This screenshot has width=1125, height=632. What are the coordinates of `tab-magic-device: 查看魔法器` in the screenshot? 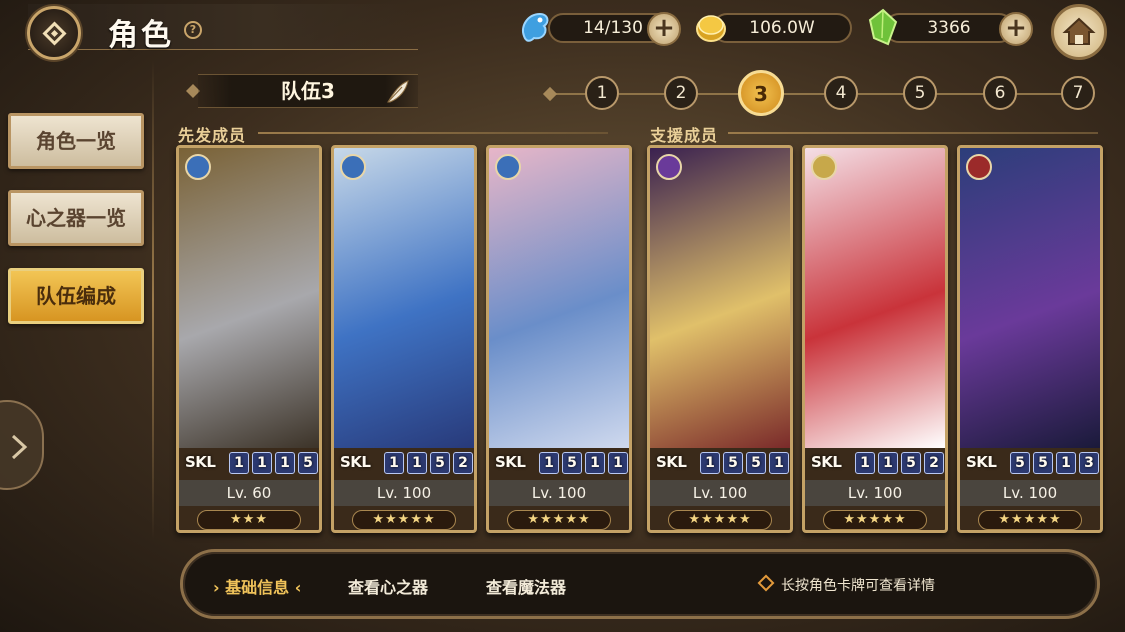 It's located at (526, 586).